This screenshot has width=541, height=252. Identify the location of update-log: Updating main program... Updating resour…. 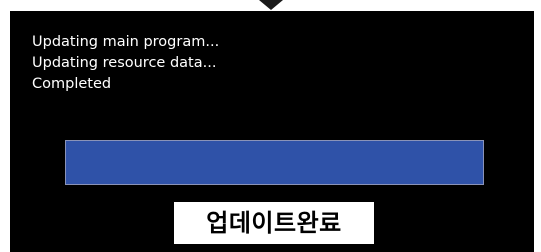
(125, 63).